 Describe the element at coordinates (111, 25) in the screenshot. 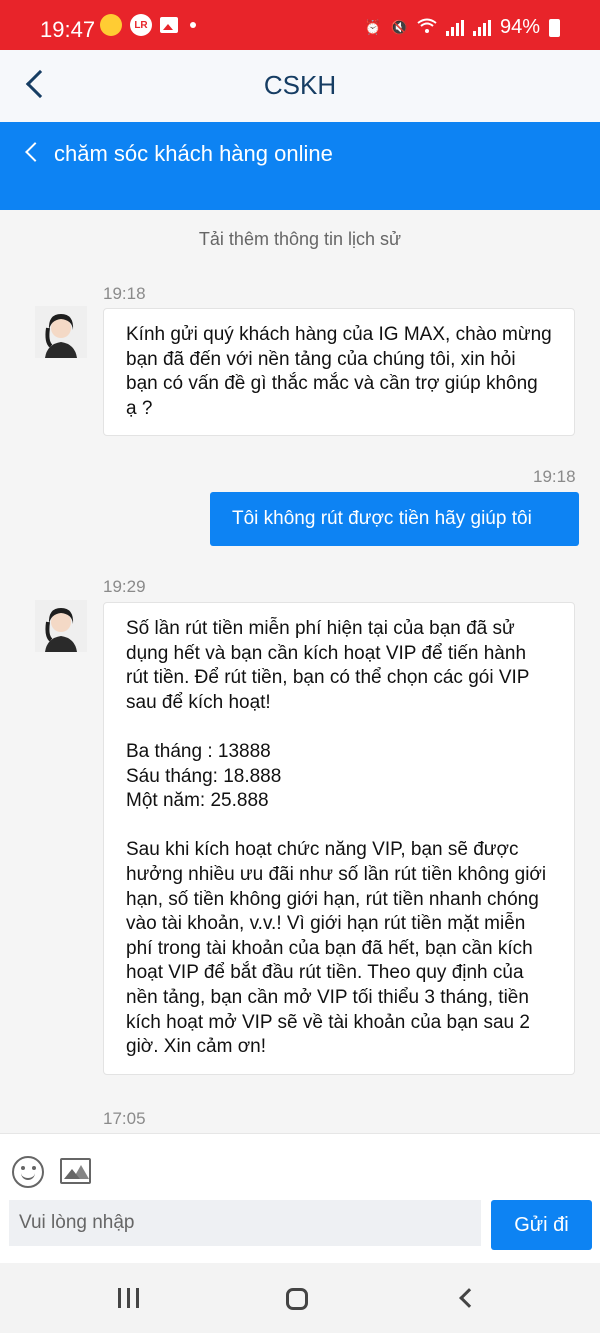

I see `gear-icon` at that location.